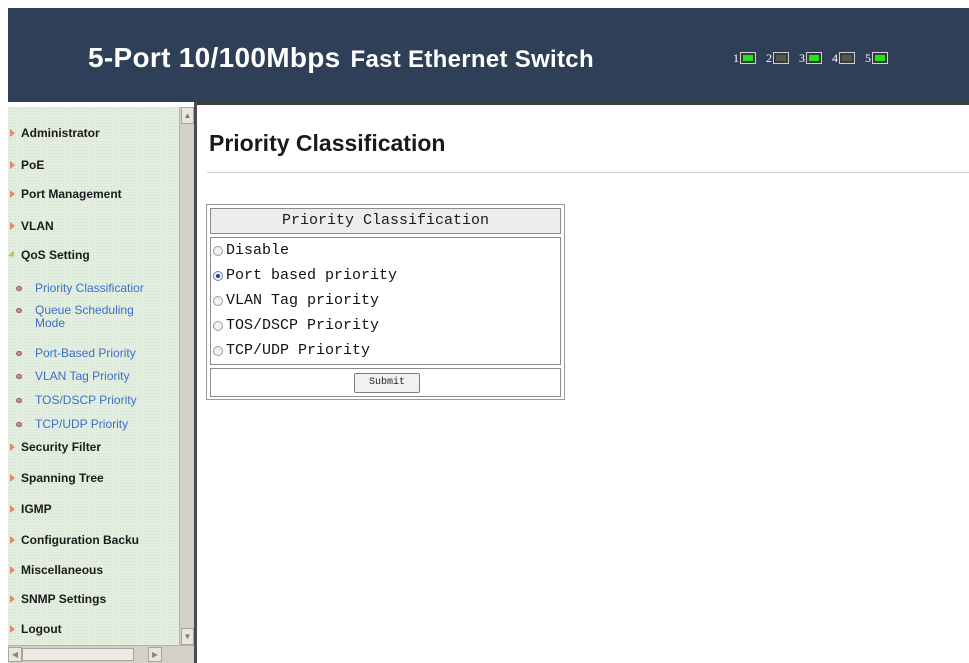 The width and height of the screenshot is (969, 663). What do you see at coordinates (258, 250) in the screenshot?
I see `option-label: Disable` at bounding box center [258, 250].